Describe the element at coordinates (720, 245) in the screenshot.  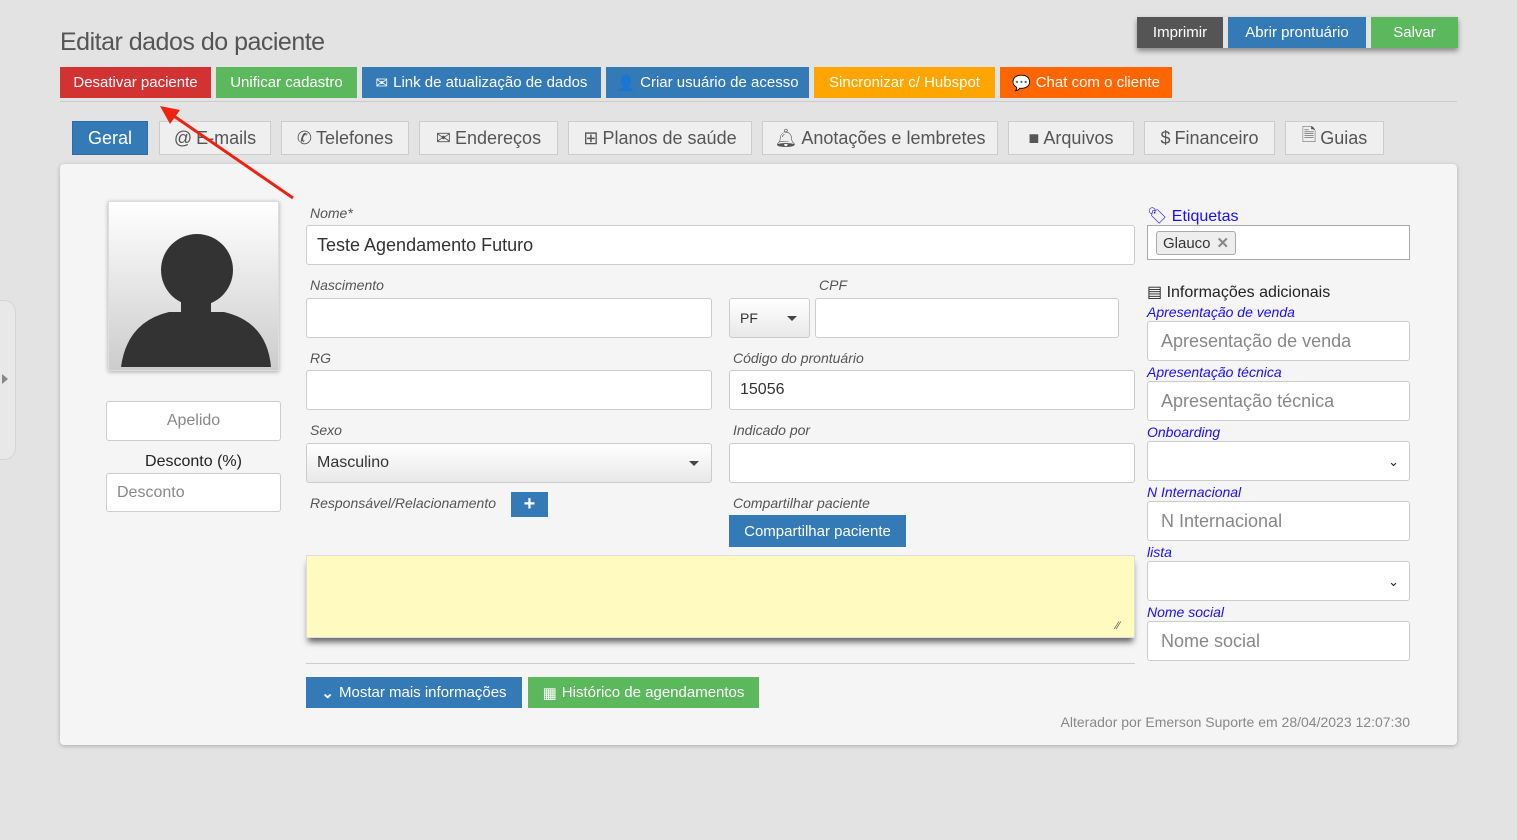
I see `name-input: Teste Agendamento Futuro` at that location.